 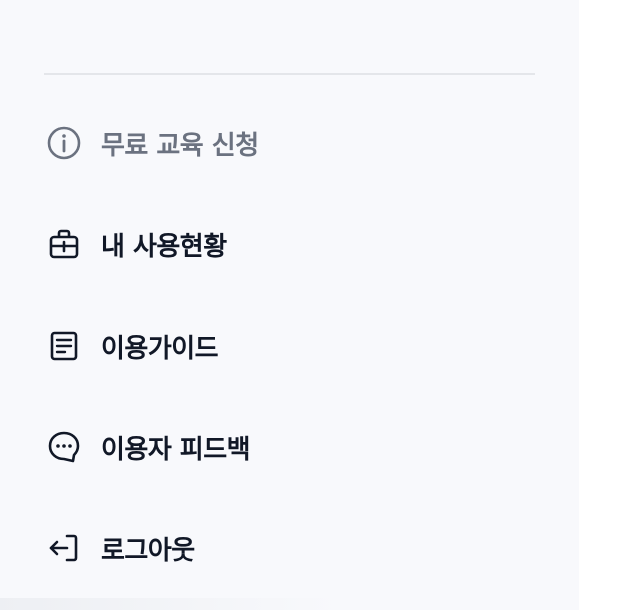 I want to click on menu-item-user-feedback: 이용자 피드백, so click(x=147, y=447).